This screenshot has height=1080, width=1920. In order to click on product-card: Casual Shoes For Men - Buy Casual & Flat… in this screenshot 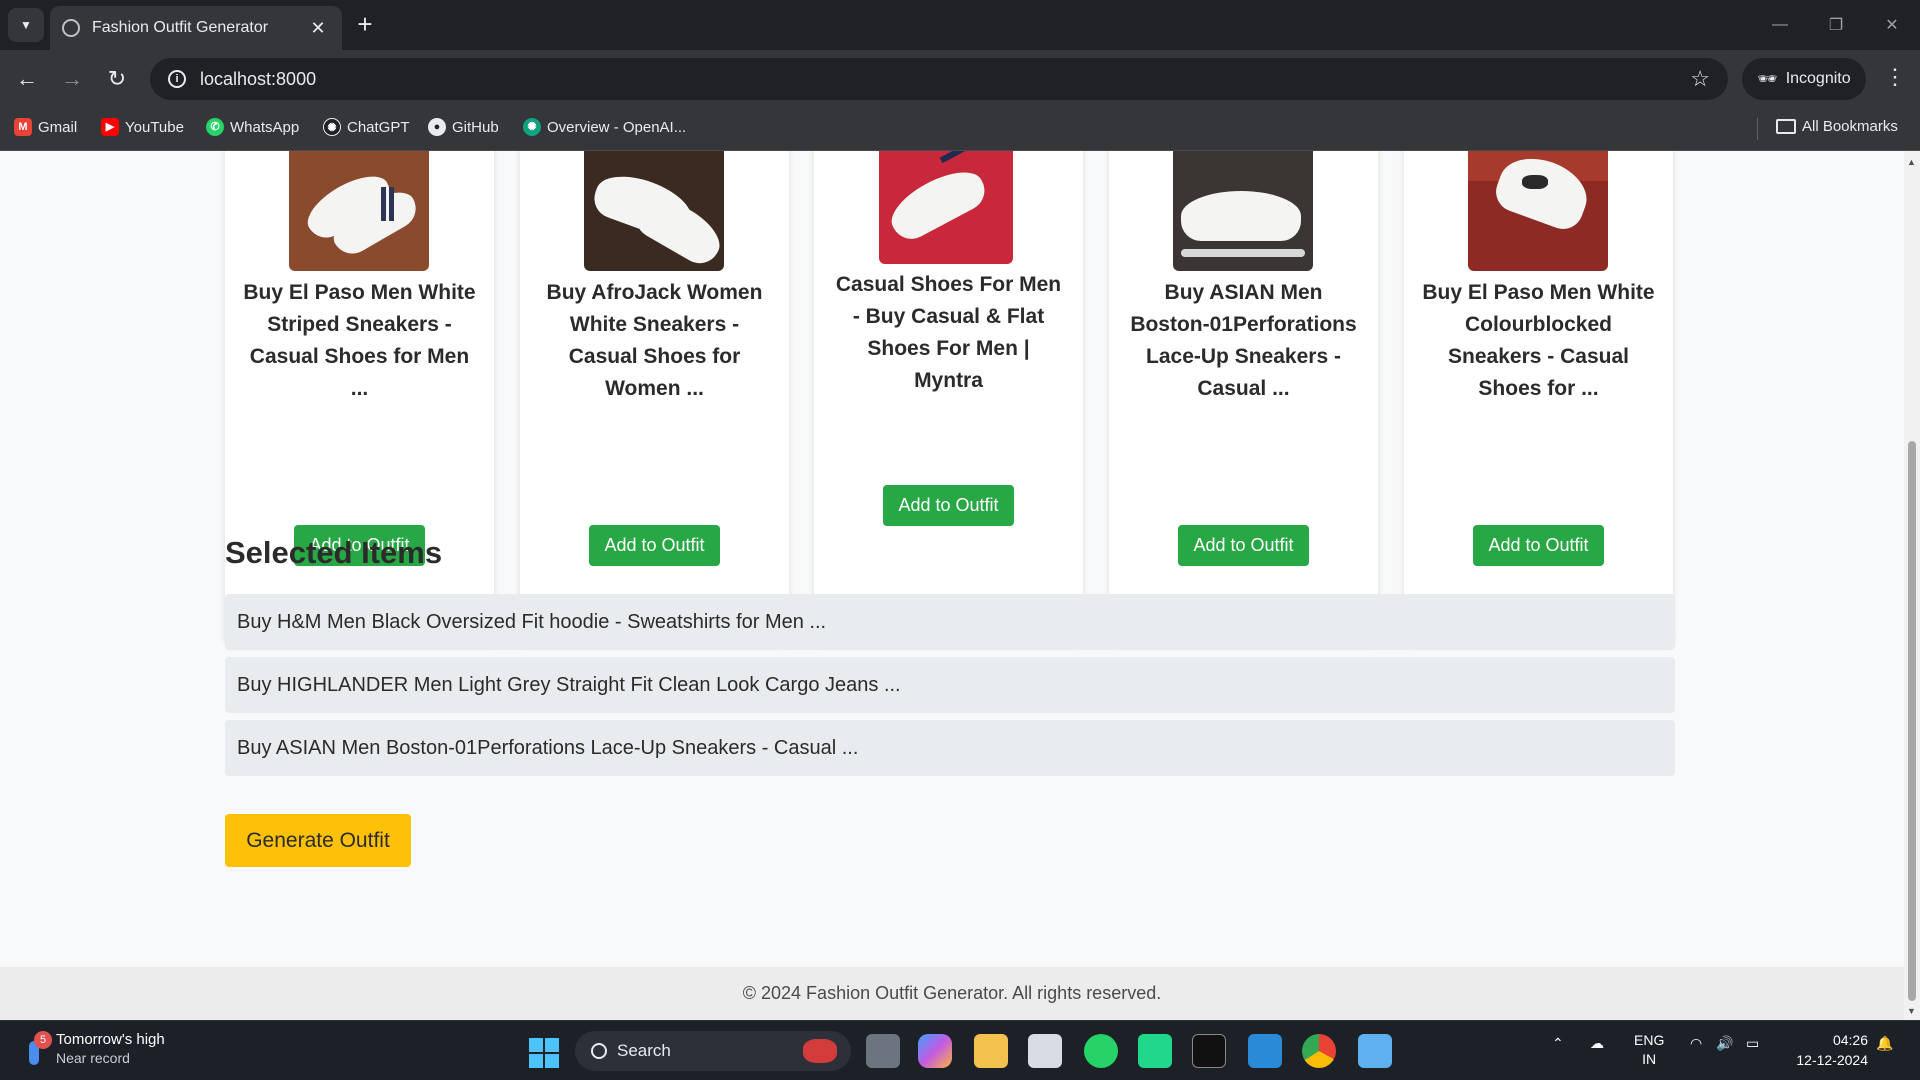, I will do `click(948, 398)`.